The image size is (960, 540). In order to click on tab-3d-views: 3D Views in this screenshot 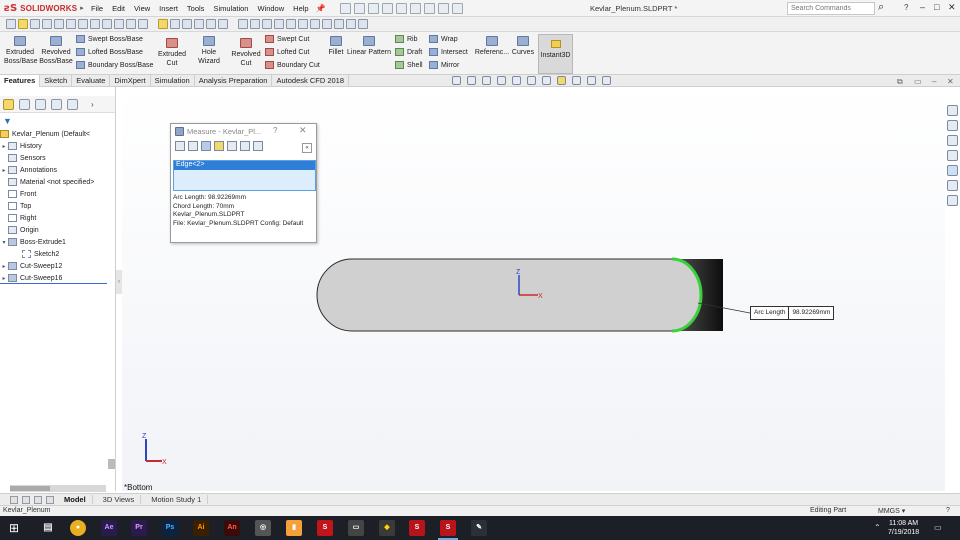, I will do `click(119, 499)`.